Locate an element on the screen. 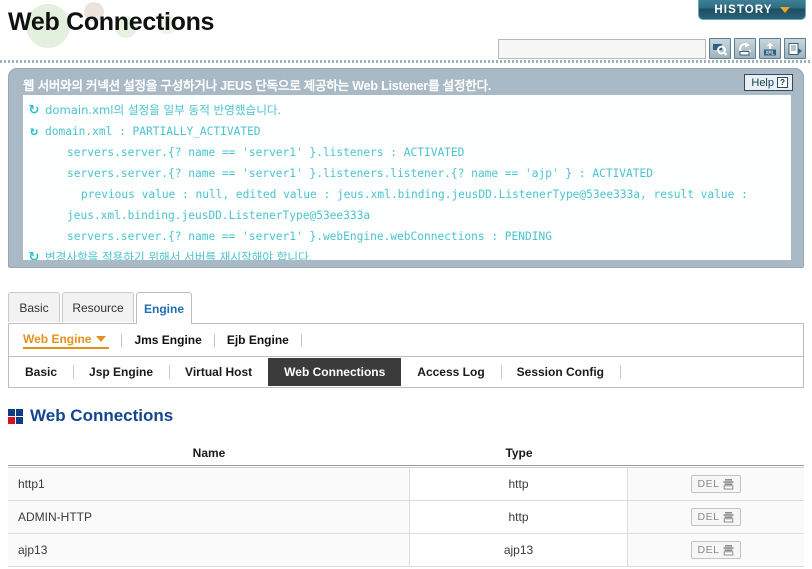 This screenshot has width=812, height=569. subtab-end-separator is located at coordinates (620, 372).